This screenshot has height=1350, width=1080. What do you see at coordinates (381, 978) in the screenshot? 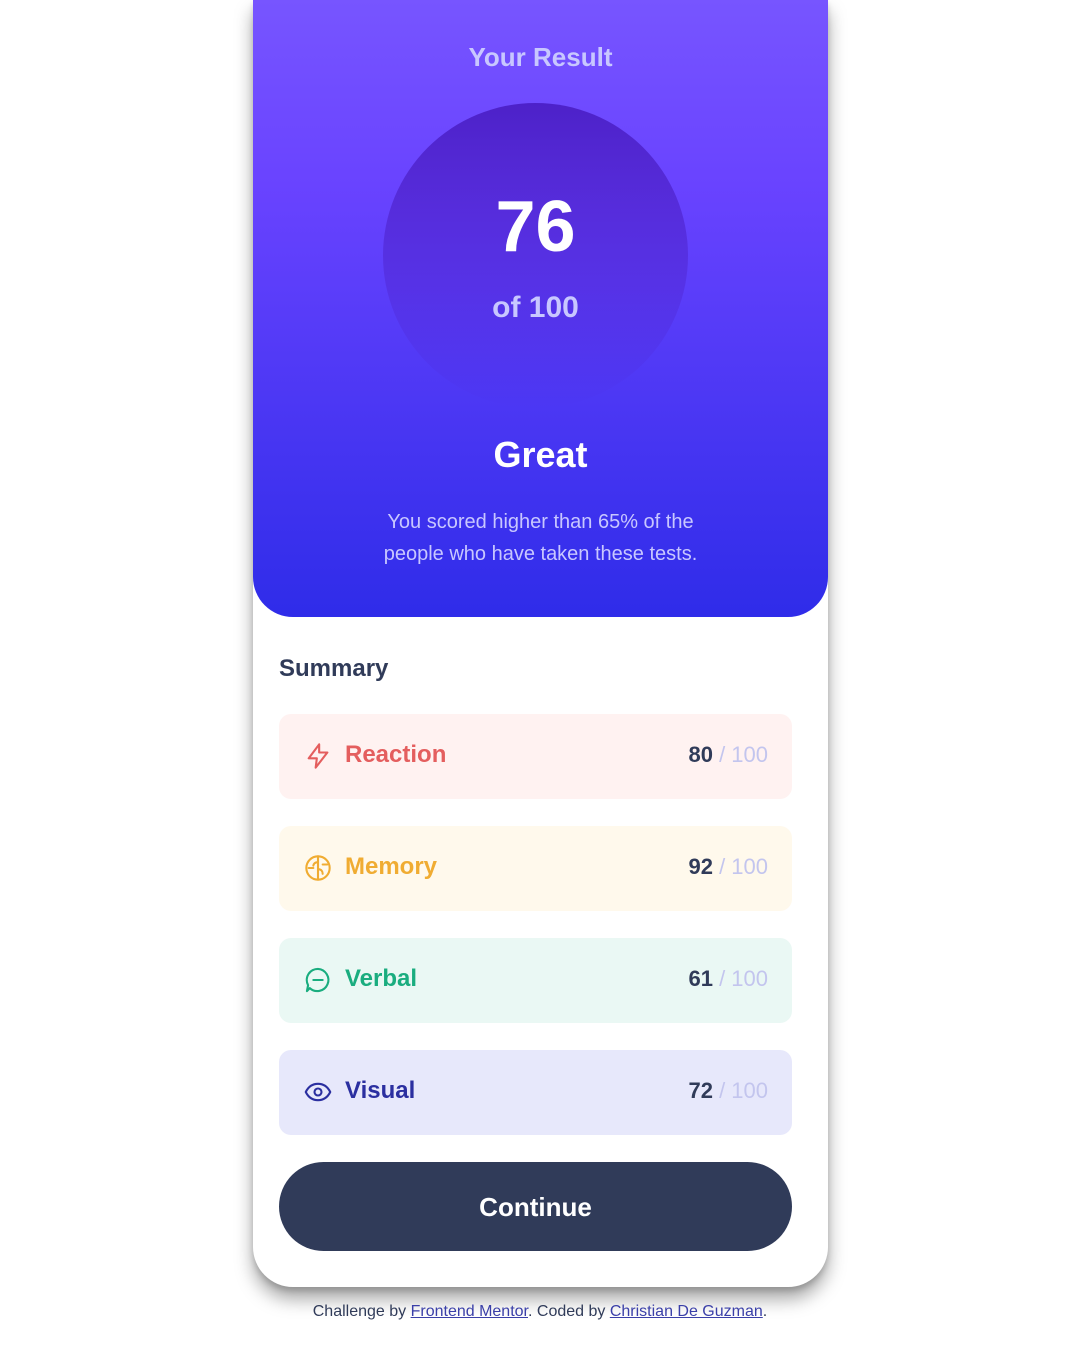
I see `summary-item-label: Verbal` at bounding box center [381, 978].